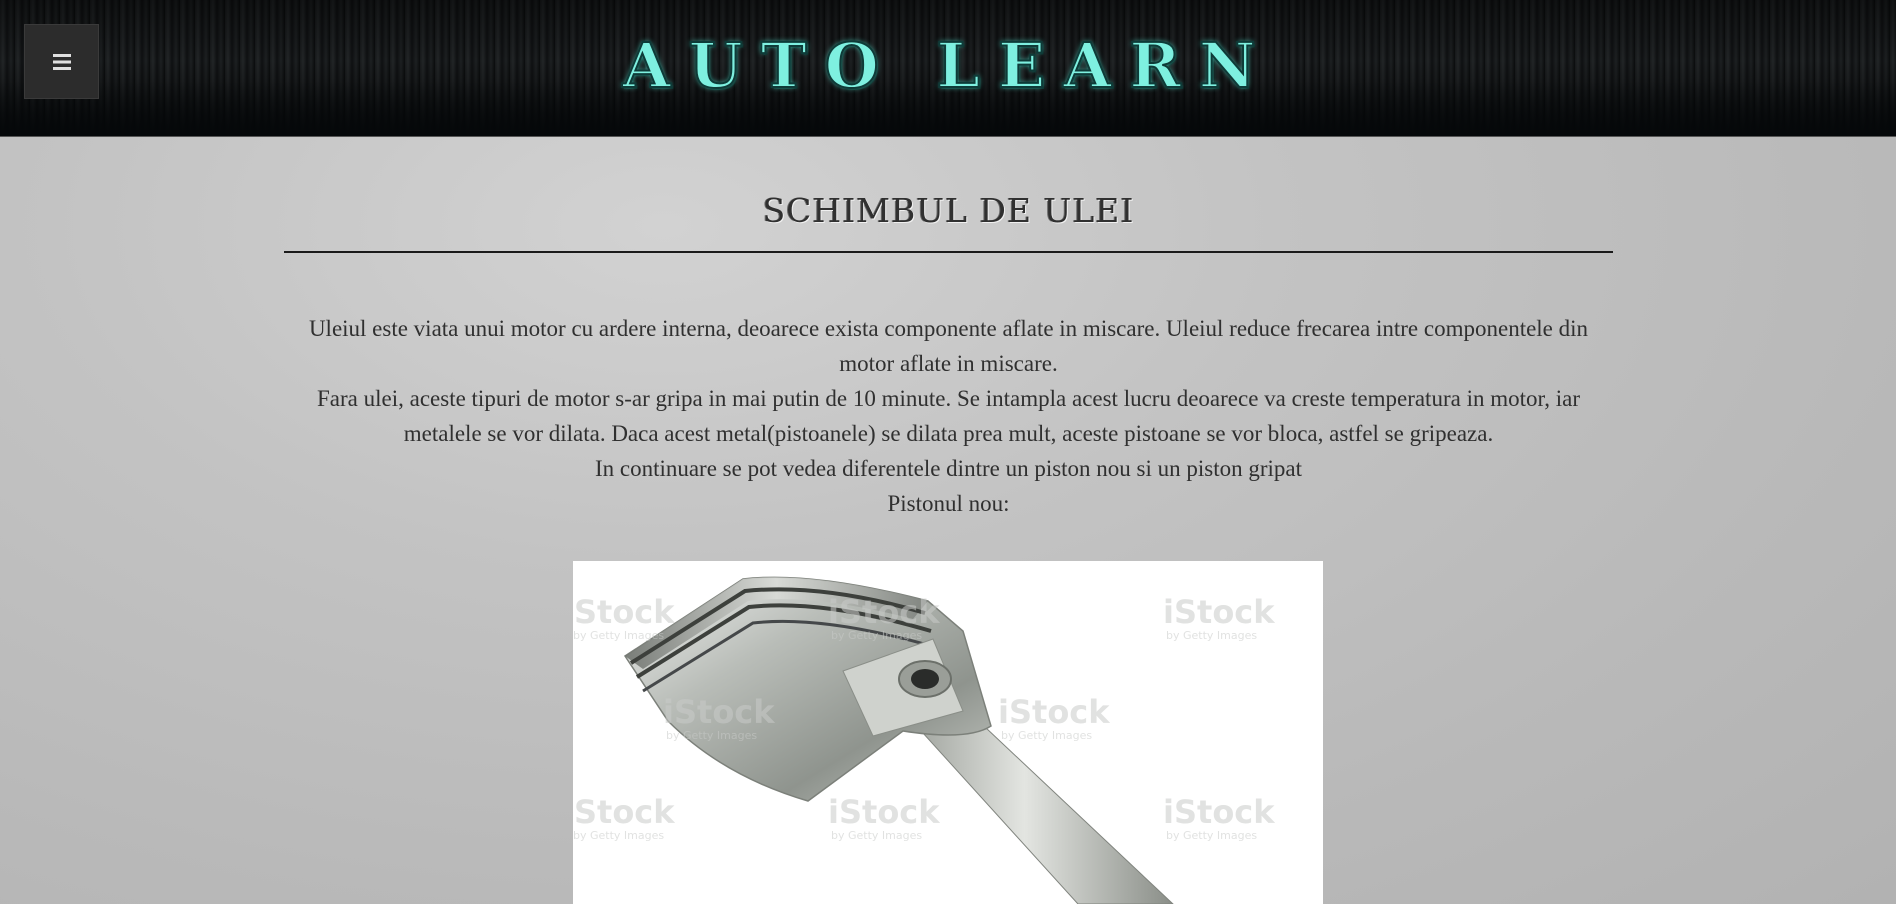  I want to click on title-divider, so click(948, 252).